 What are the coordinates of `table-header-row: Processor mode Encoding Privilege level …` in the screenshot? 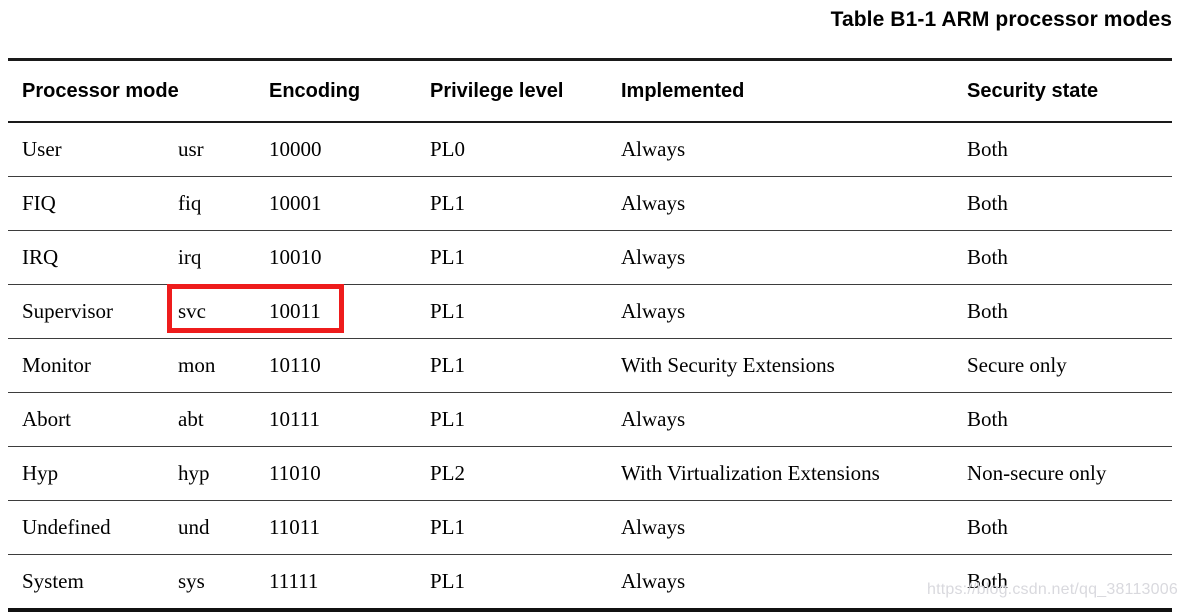 It's located at (590, 92).